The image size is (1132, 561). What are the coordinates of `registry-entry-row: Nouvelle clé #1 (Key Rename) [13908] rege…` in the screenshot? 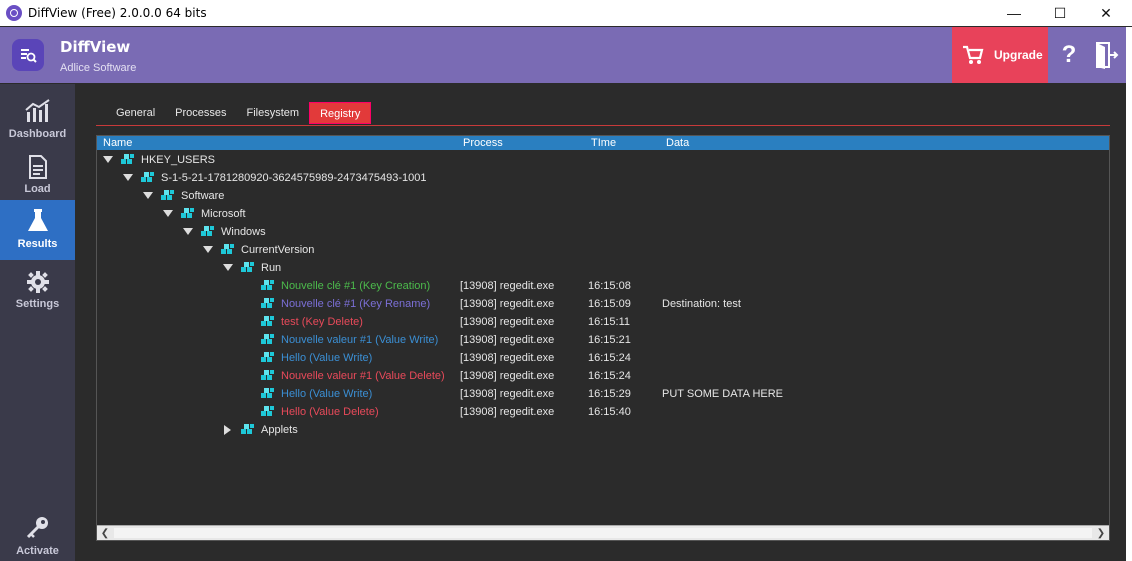 It's located at (603, 304).